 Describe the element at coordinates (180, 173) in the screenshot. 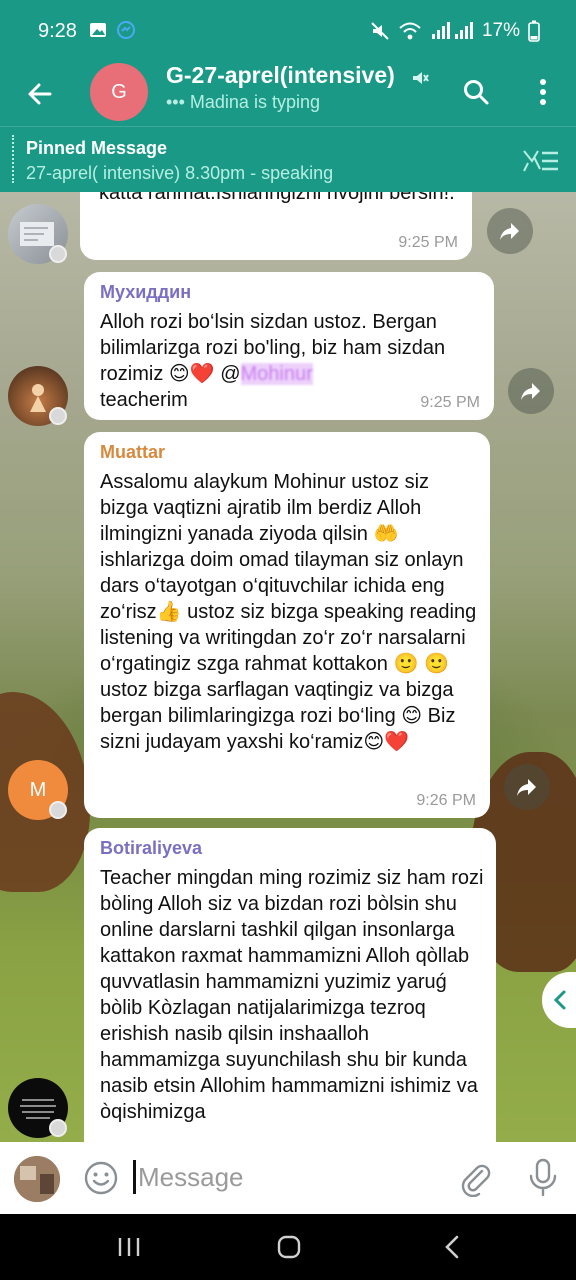

I see `pinned-text: 27-aprel( intensive) 8.30pm - speaking` at that location.